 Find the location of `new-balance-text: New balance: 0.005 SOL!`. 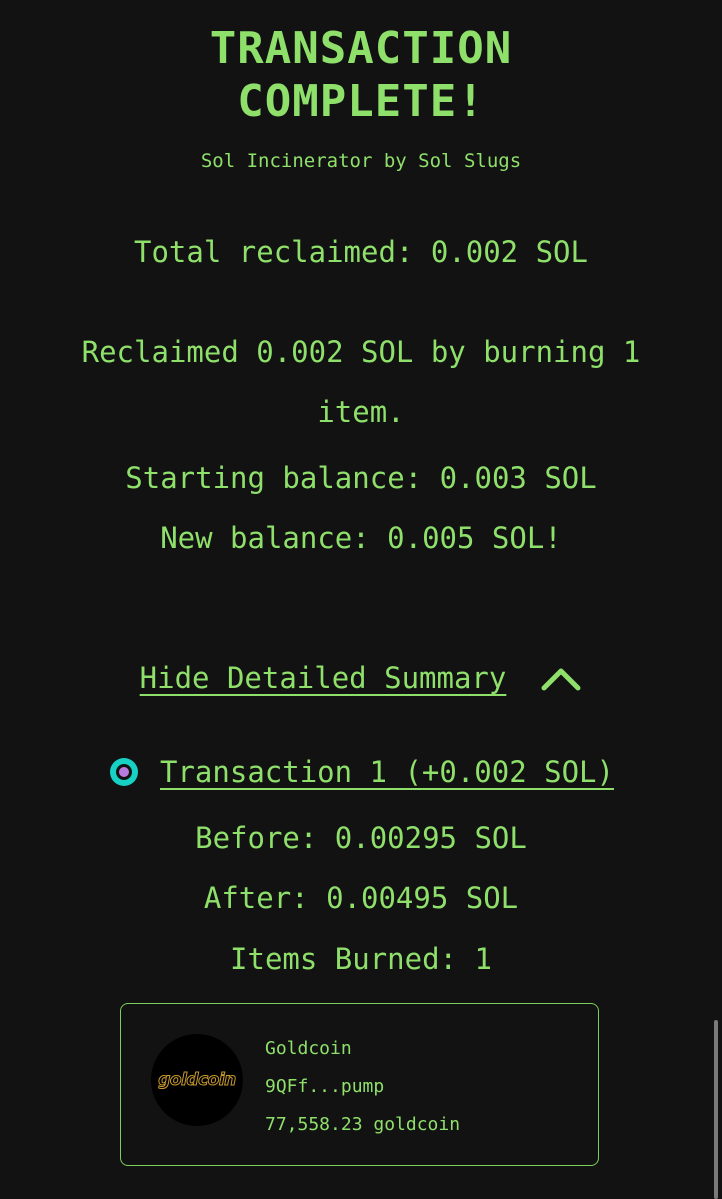

new-balance-text: New balance: 0.005 SOL! is located at coordinates (361, 538).